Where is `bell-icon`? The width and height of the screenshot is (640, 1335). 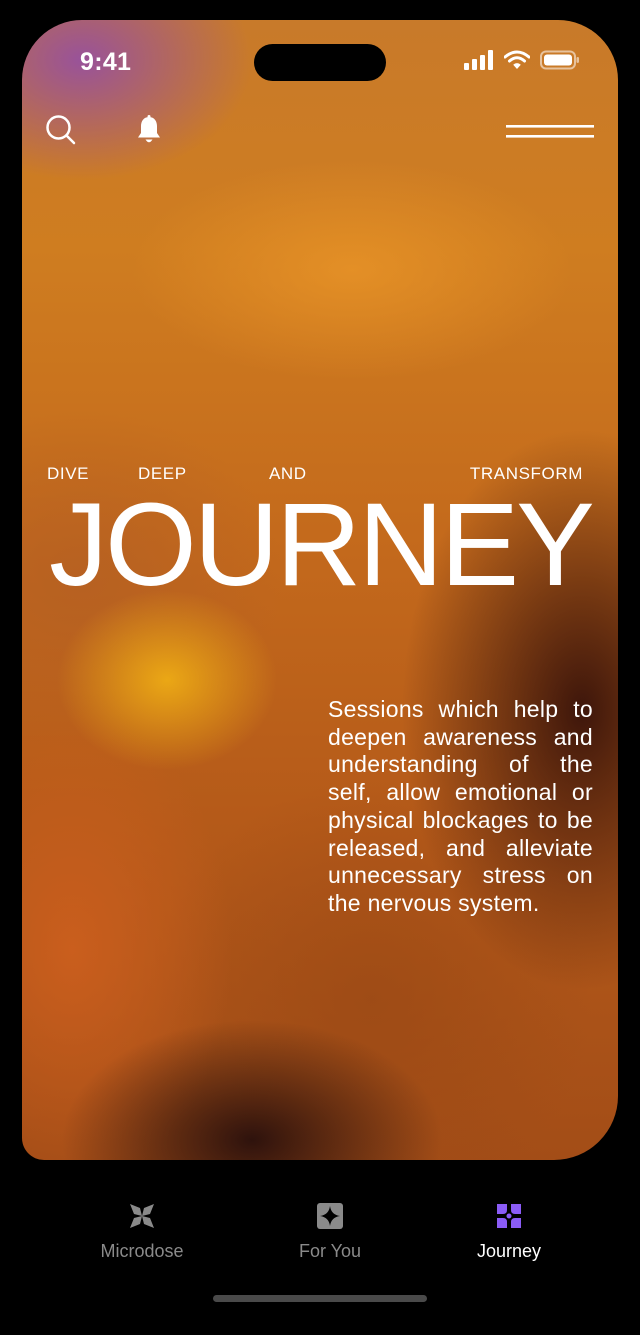
bell-icon is located at coordinates (149, 132).